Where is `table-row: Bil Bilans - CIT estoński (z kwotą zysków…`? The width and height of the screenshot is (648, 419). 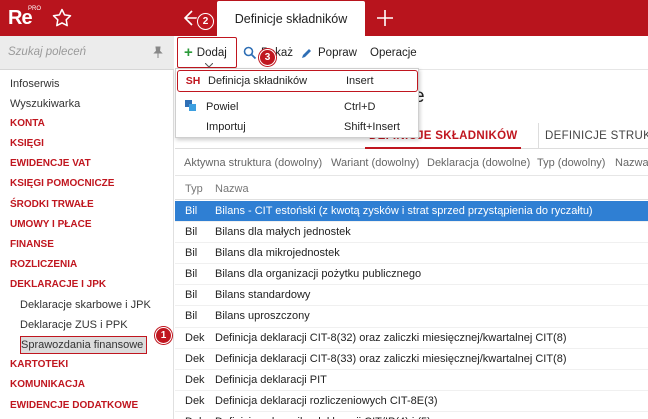
table-row: Bil Bilans - CIT estoński (z kwotą zysków… is located at coordinates (411, 212).